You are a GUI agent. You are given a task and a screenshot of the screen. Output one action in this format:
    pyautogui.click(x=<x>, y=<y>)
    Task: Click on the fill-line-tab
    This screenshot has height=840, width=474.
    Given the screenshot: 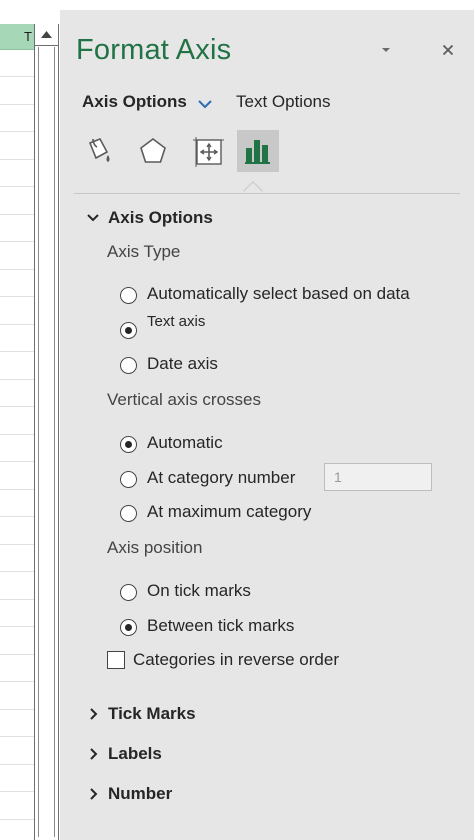 What is the action you would take?
    pyautogui.click(x=97, y=151)
    